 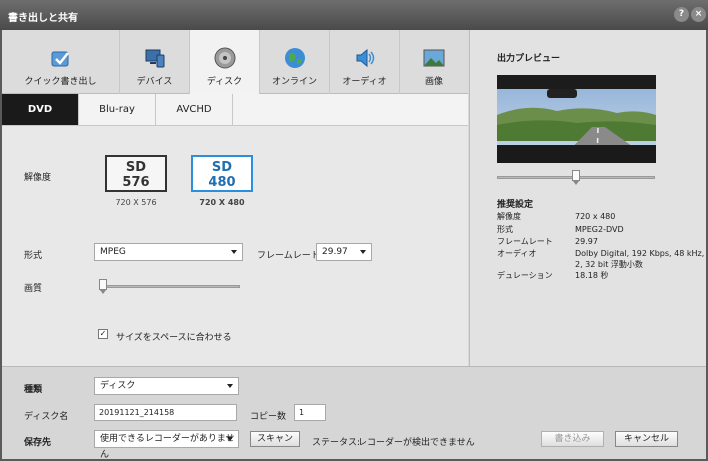 What do you see at coordinates (33, 256) in the screenshot?
I see `format-label: 形式` at bounding box center [33, 256].